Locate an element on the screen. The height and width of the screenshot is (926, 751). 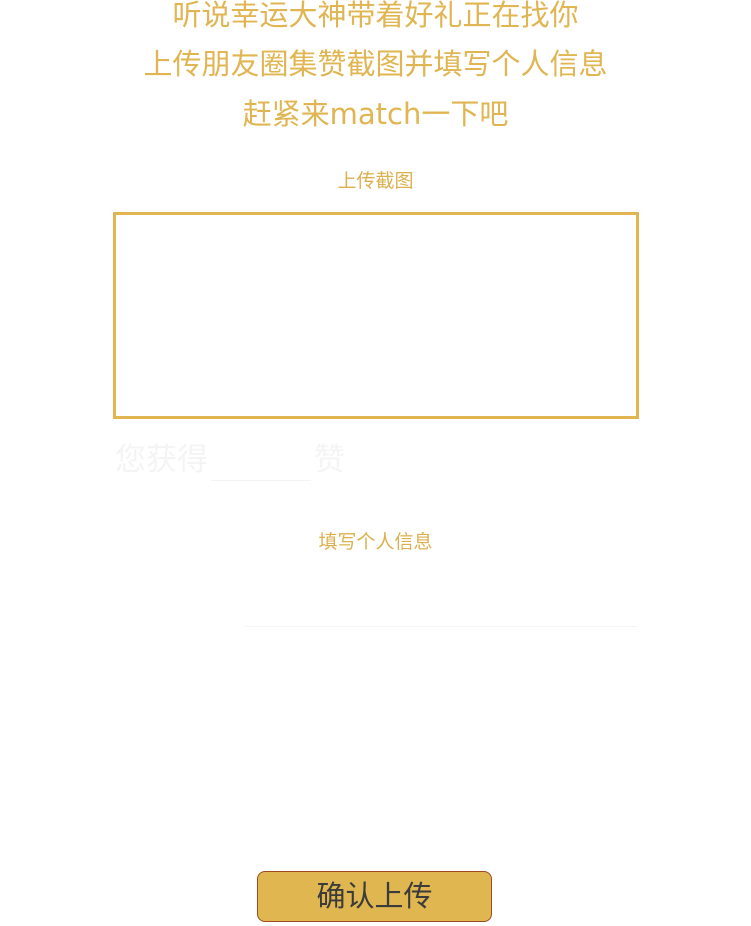
likes-suffix-label: 赞 is located at coordinates (329, 460).